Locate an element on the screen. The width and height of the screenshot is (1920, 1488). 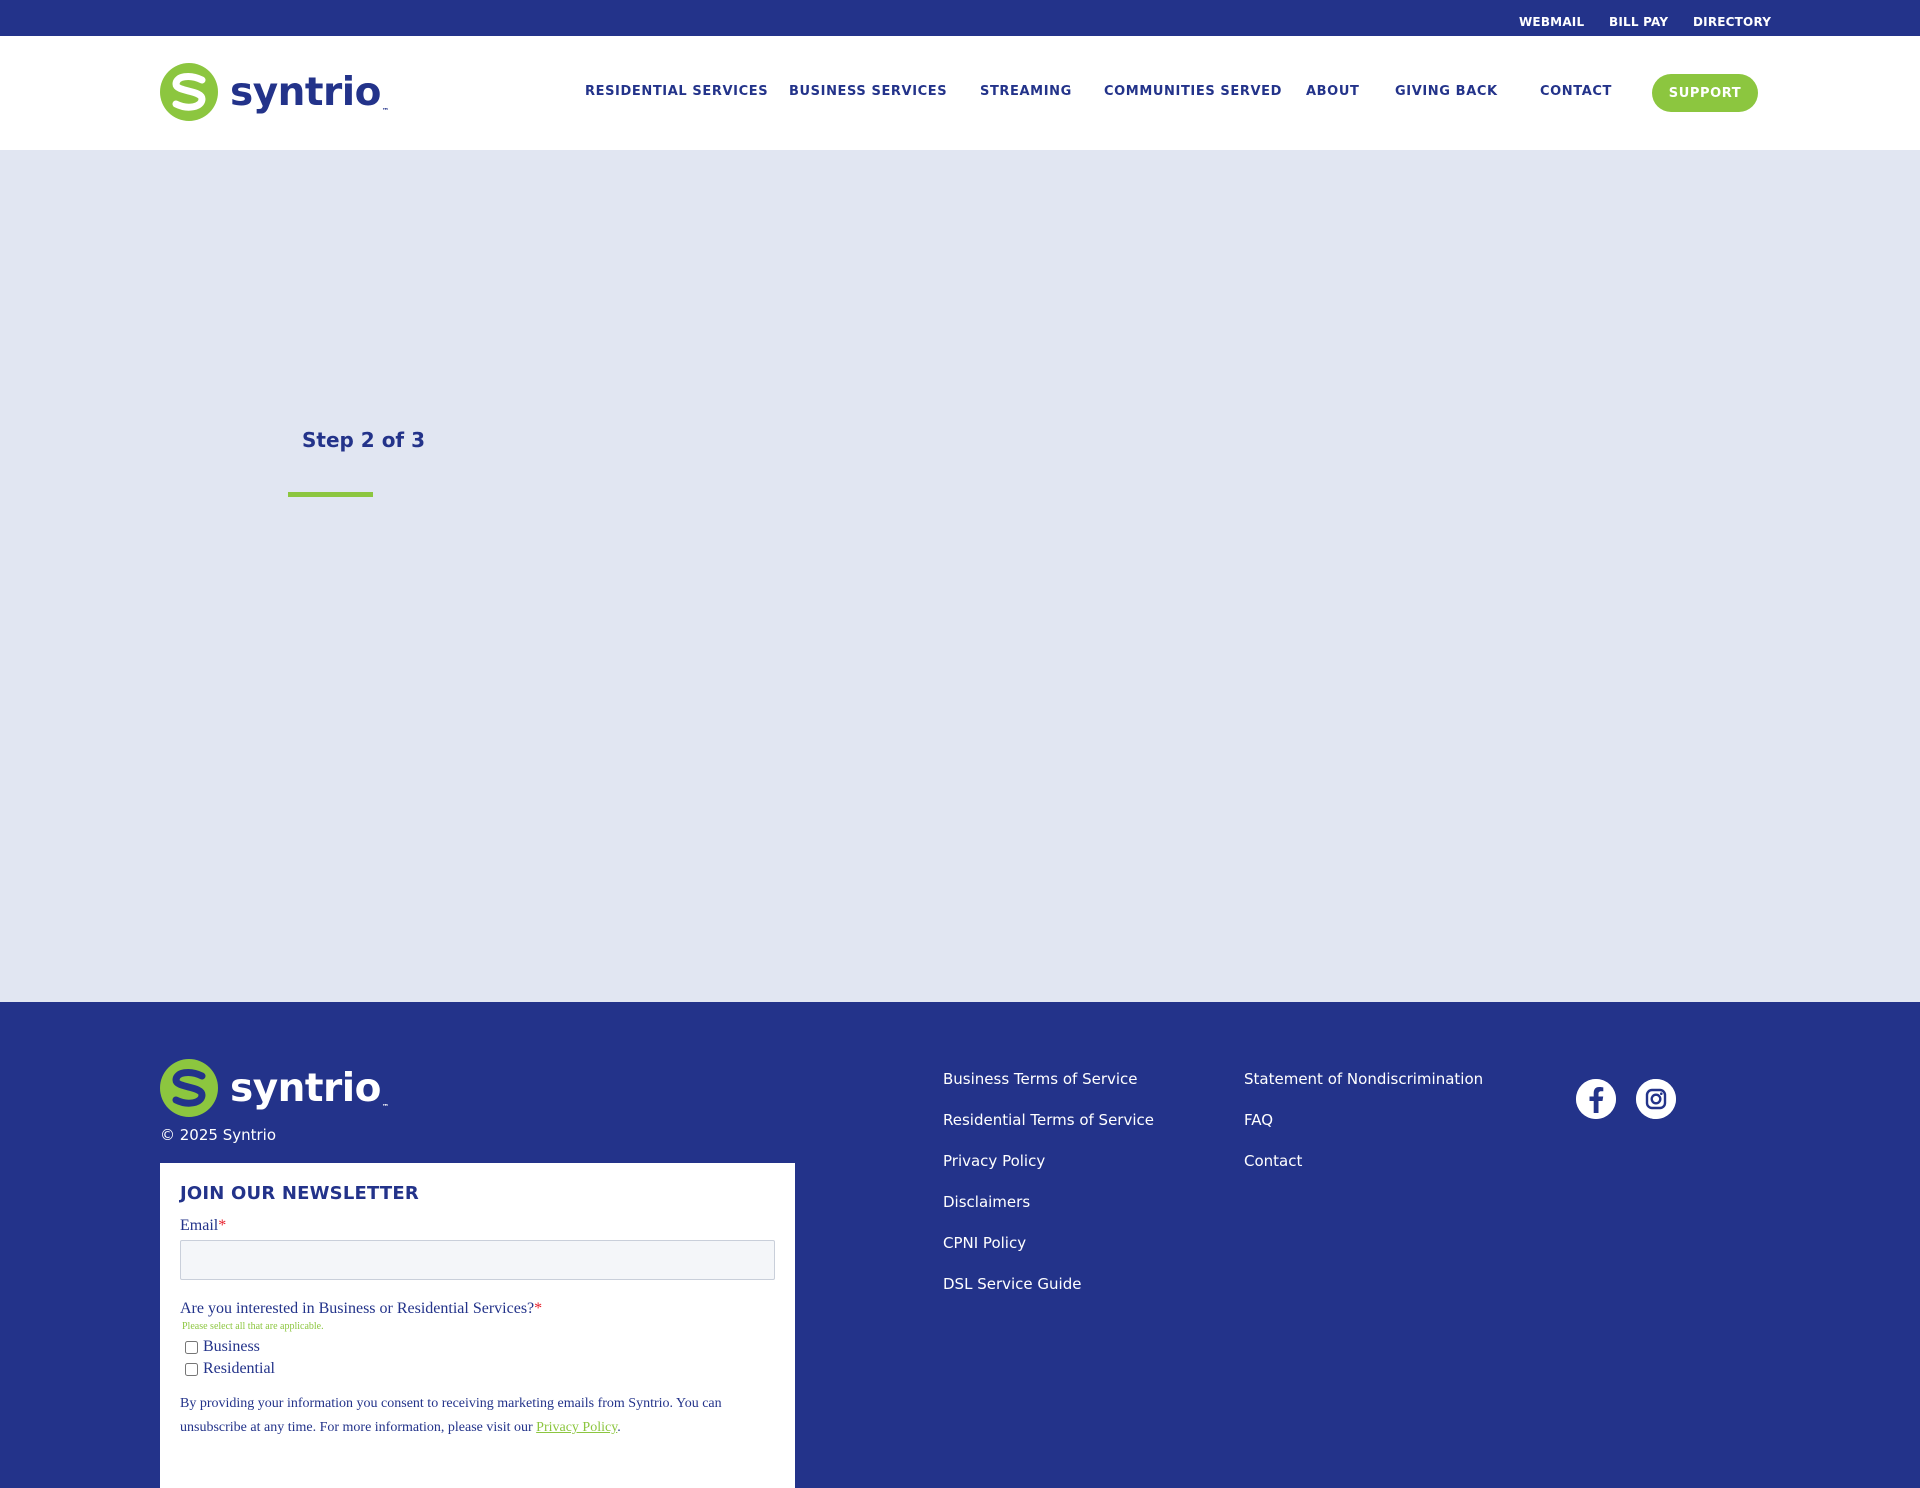
footer-link-disclaimers: Disclaimers is located at coordinates (986, 1202).